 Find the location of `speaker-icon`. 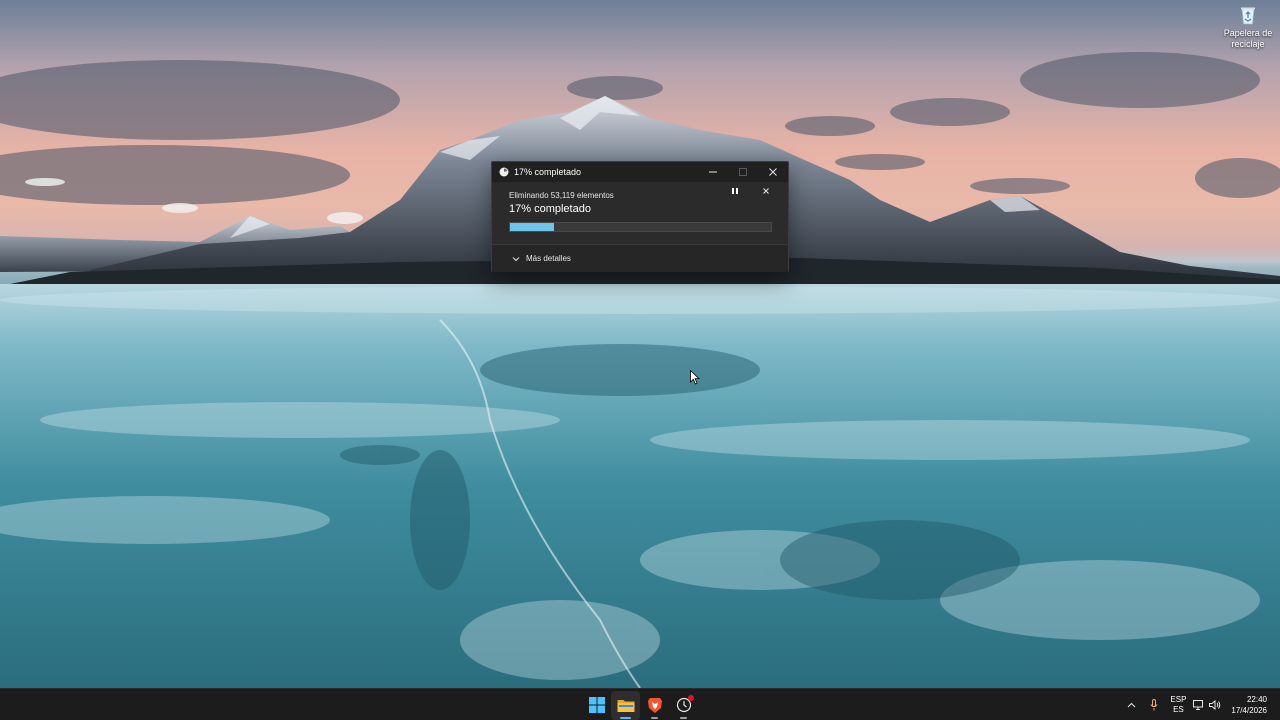

speaker-icon is located at coordinates (1215, 705).